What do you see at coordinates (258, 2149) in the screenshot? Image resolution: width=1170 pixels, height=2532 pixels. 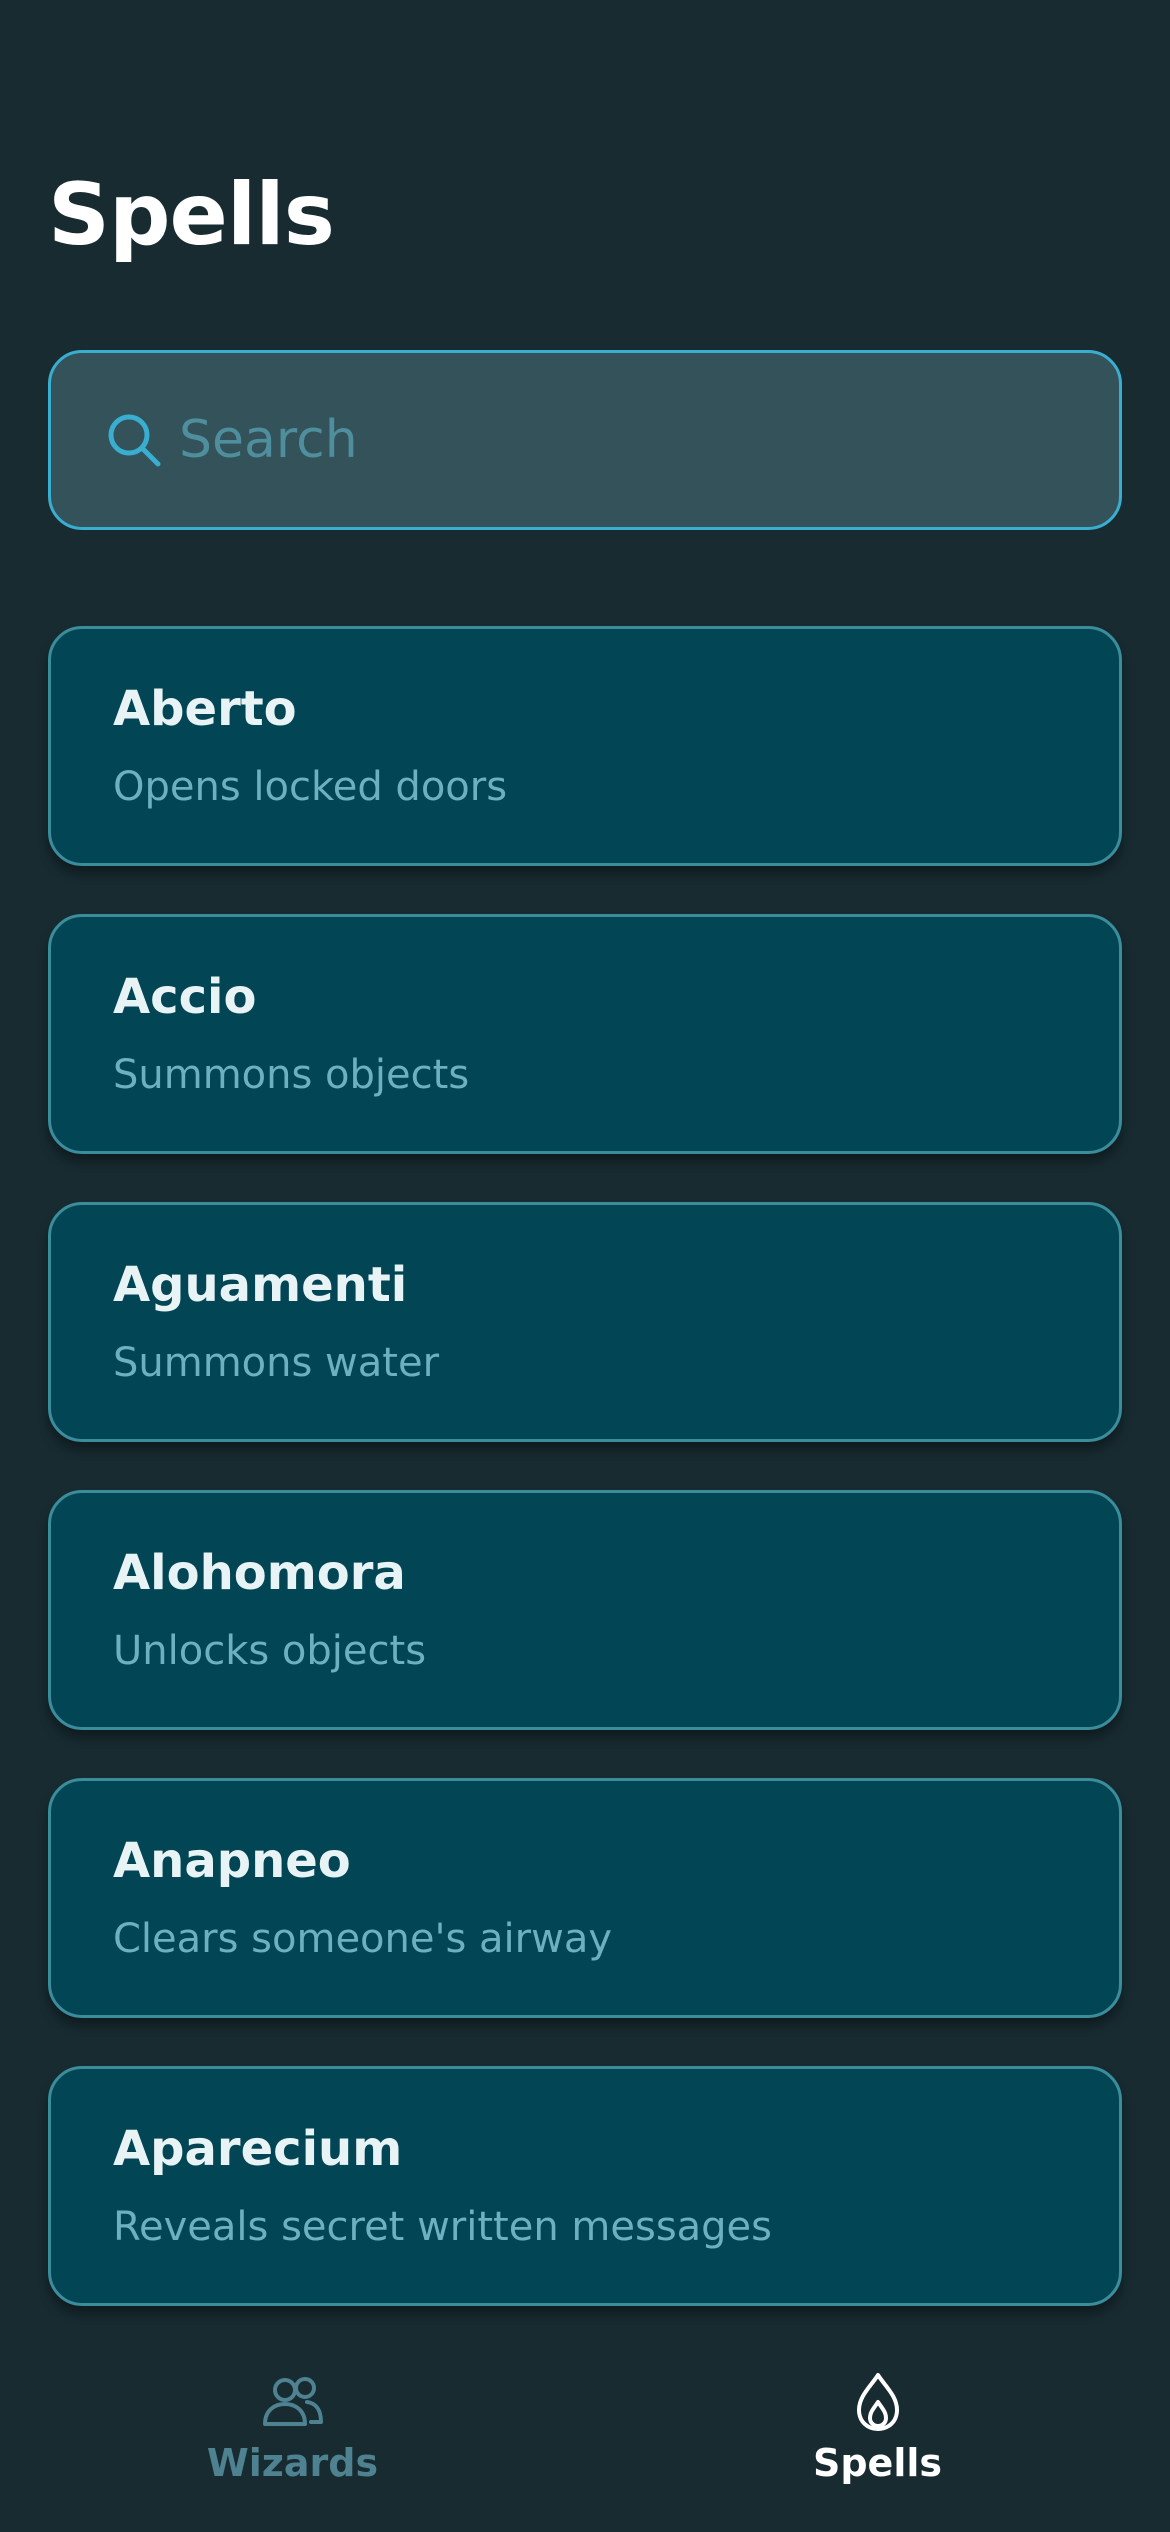 I see `spell-name: Aparecium` at bounding box center [258, 2149].